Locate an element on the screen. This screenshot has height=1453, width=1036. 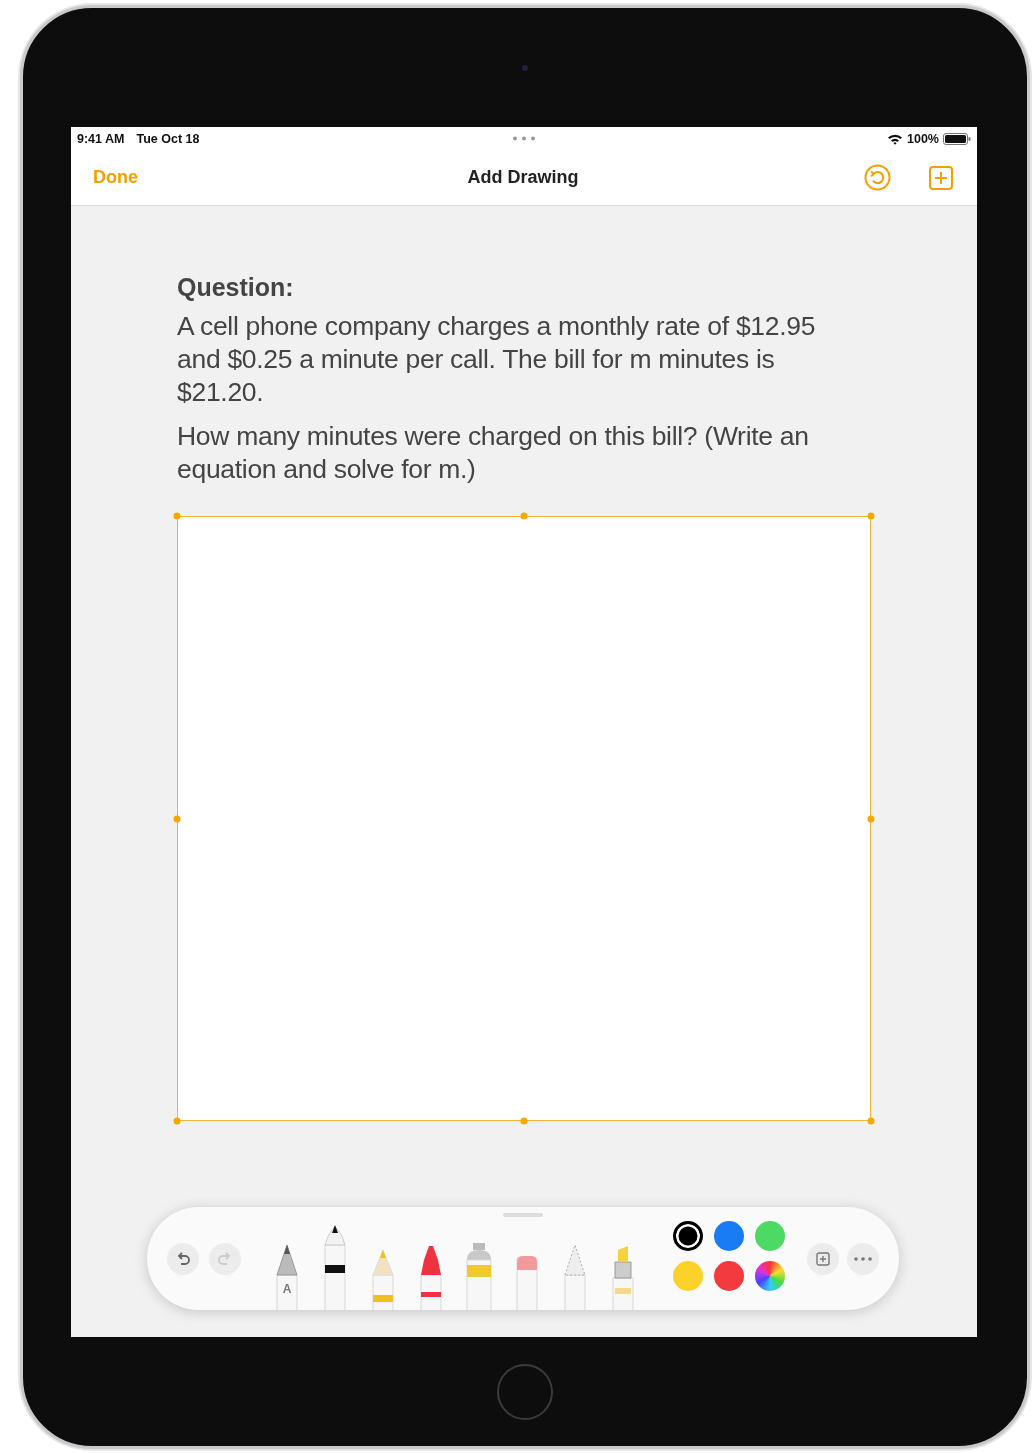
question-heading: Question: is located at coordinates (236, 287).